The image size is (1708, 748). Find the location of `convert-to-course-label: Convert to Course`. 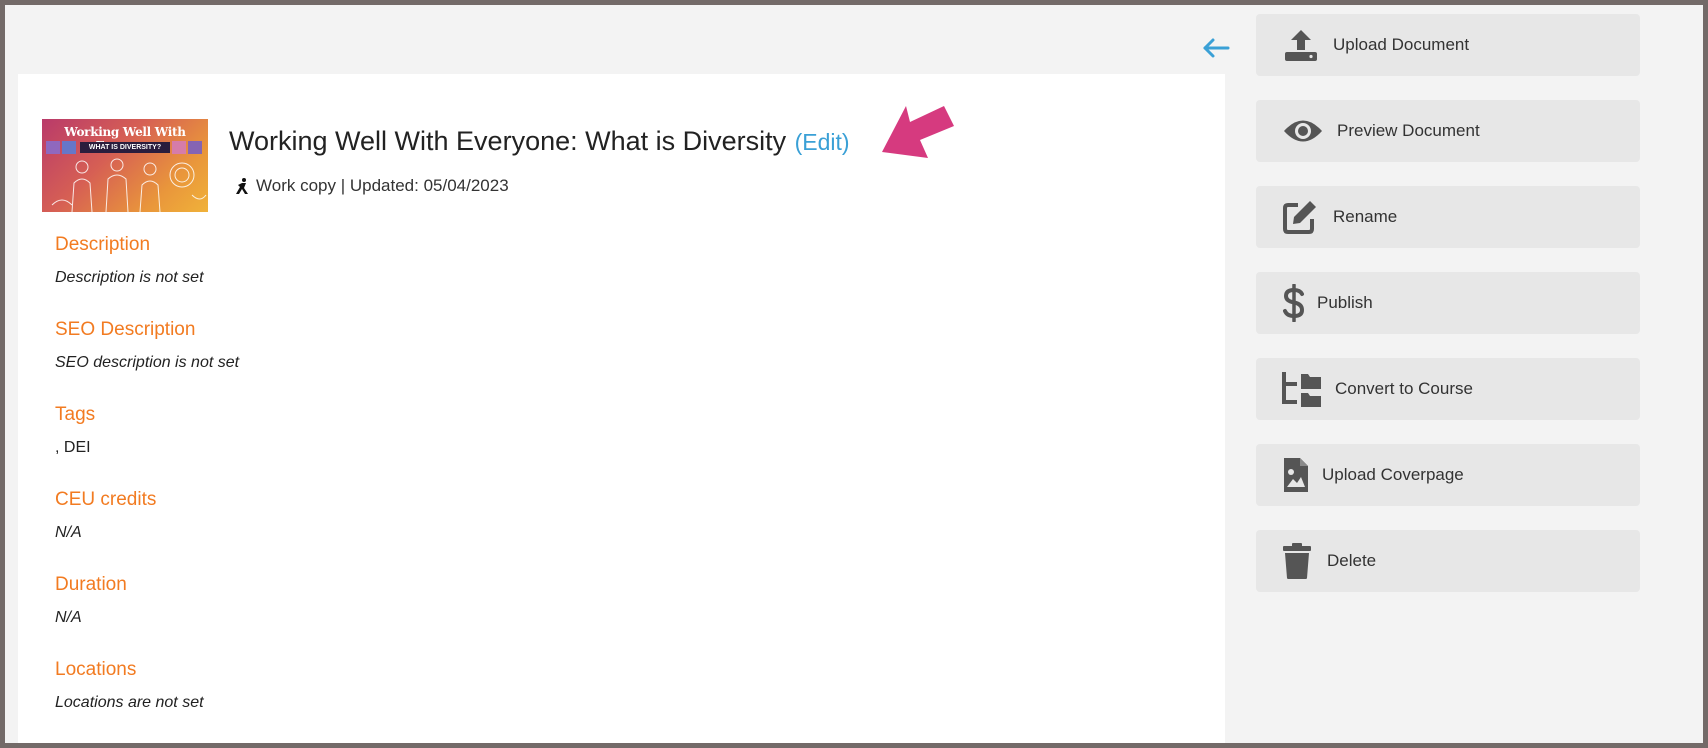

convert-to-course-label: Convert to Course is located at coordinates (1404, 388).